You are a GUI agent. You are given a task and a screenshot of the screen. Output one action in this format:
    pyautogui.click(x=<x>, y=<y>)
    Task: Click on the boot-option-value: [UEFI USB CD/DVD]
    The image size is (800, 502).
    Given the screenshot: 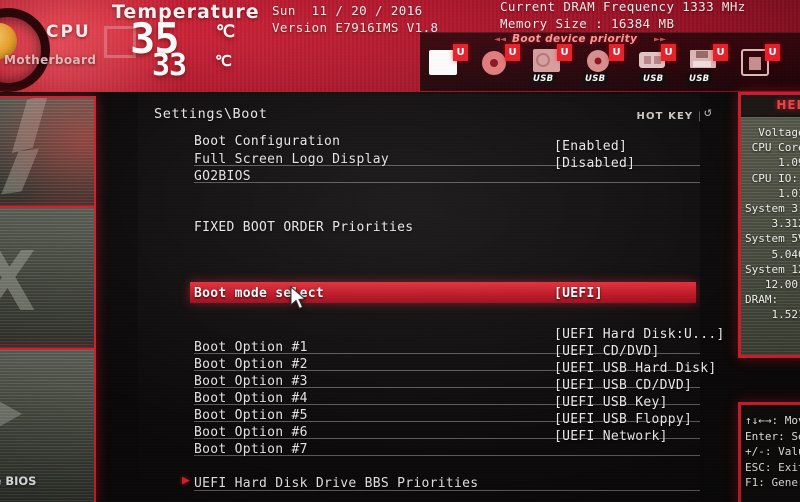 What is the action you would take?
    pyautogui.click(x=623, y=385)
    